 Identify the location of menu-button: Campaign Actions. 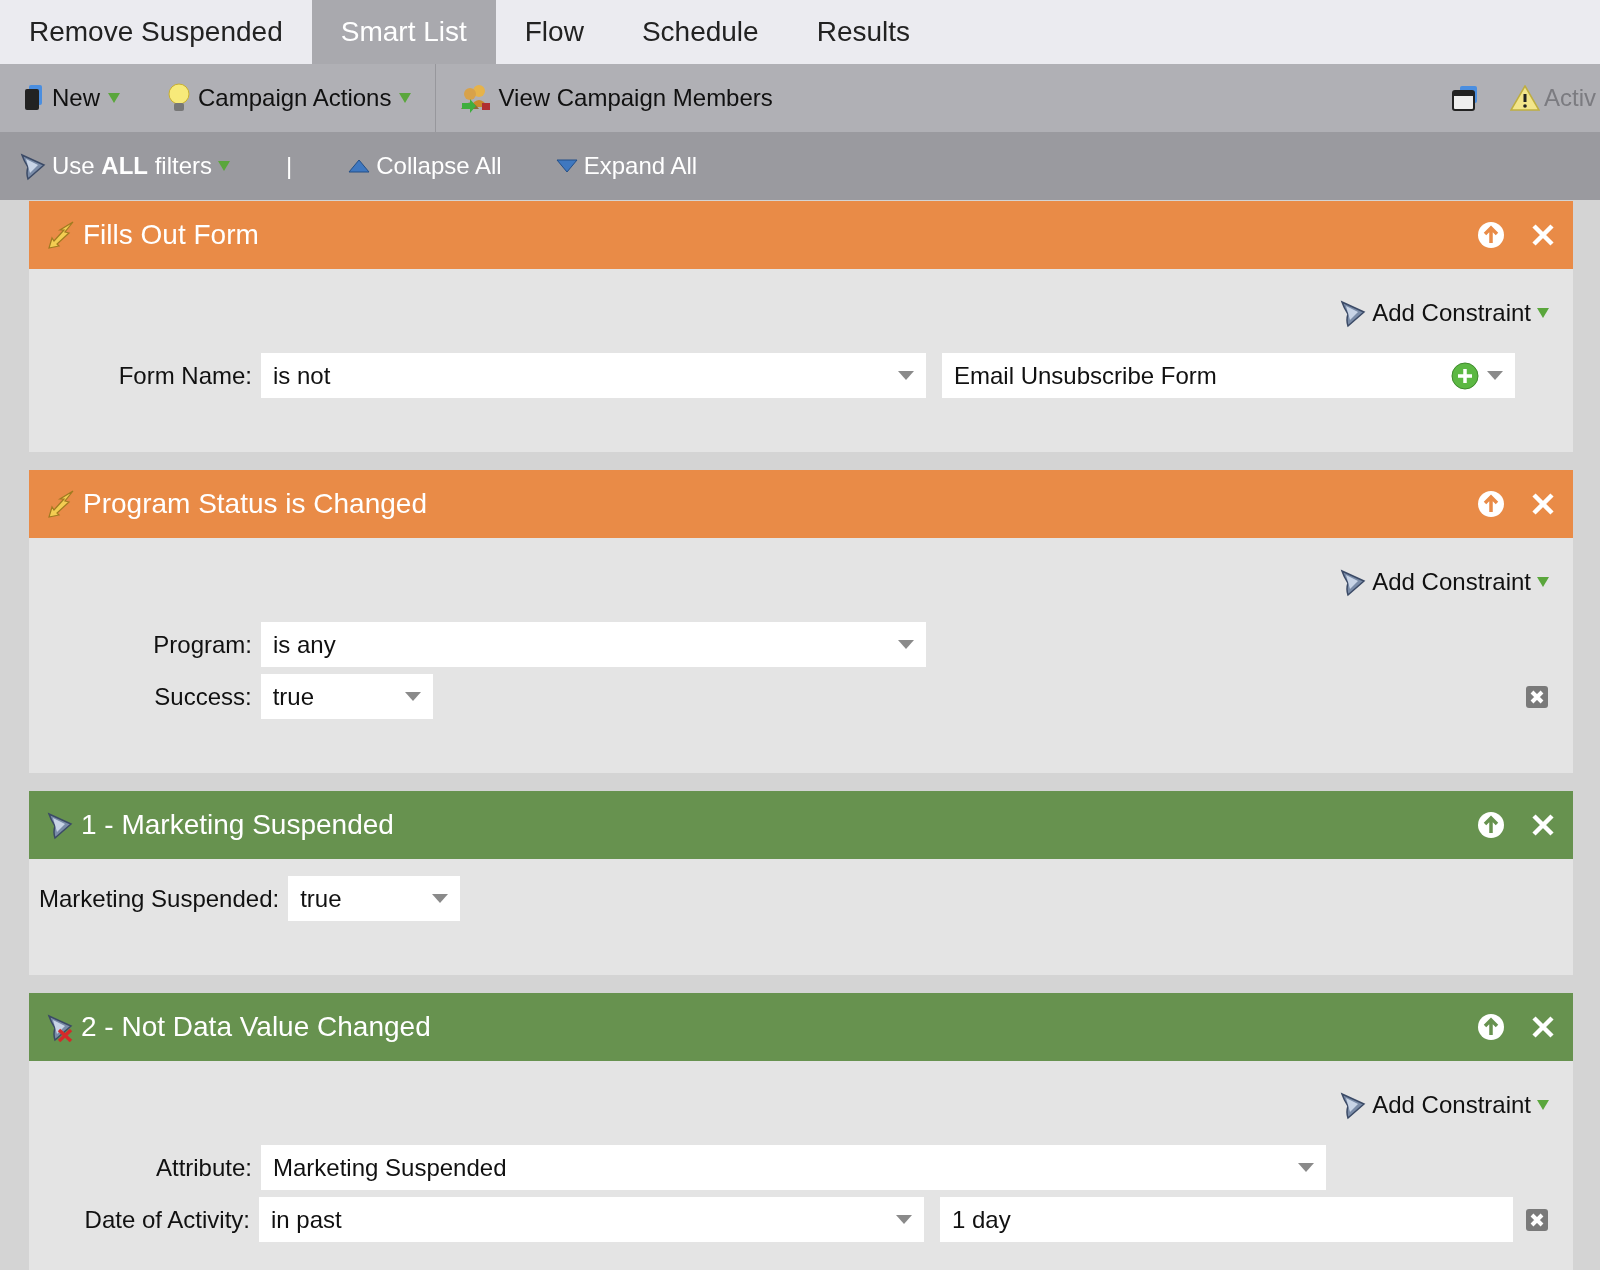
(290, 98).